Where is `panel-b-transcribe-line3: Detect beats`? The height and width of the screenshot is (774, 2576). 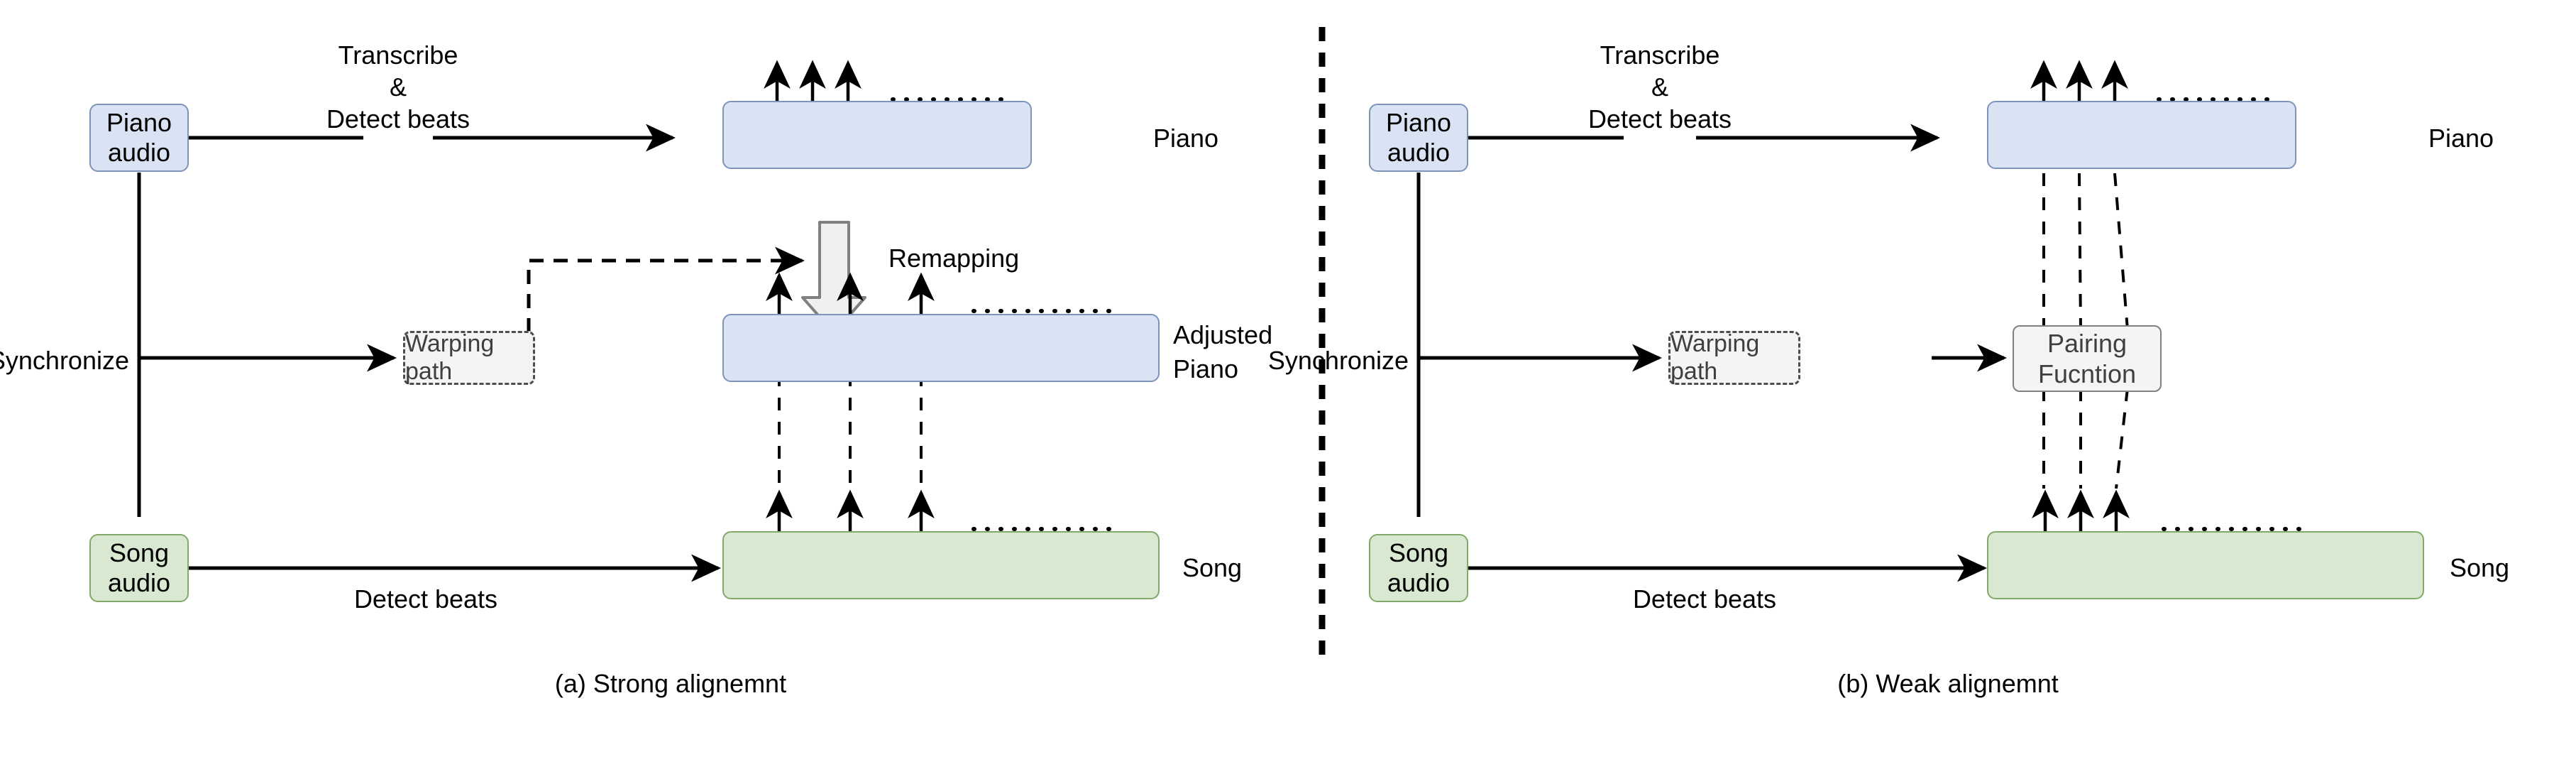
panel-b-transcribe-line3: Detect beats is located at coordinates (1659, 118).